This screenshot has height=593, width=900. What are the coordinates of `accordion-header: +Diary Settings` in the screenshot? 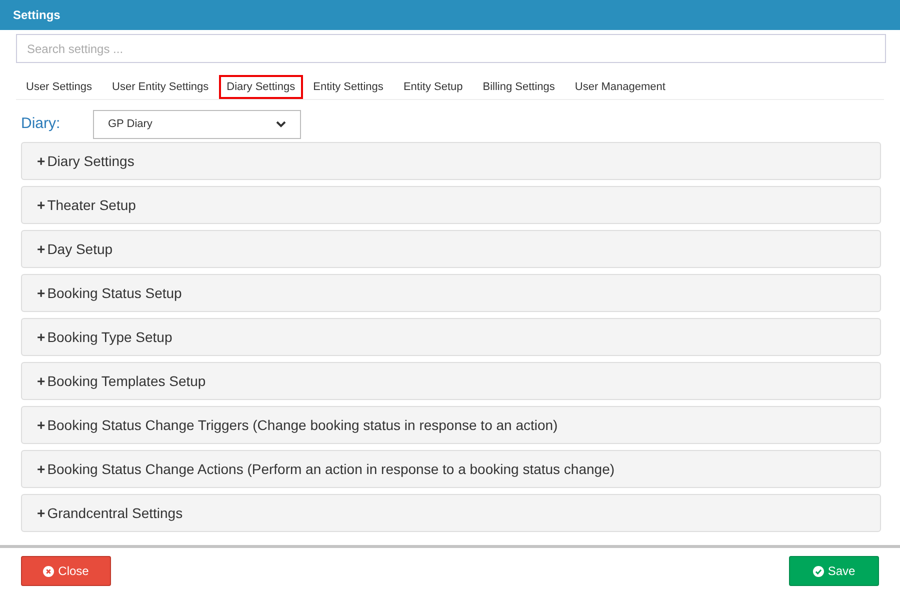 It's located at (451, 161).